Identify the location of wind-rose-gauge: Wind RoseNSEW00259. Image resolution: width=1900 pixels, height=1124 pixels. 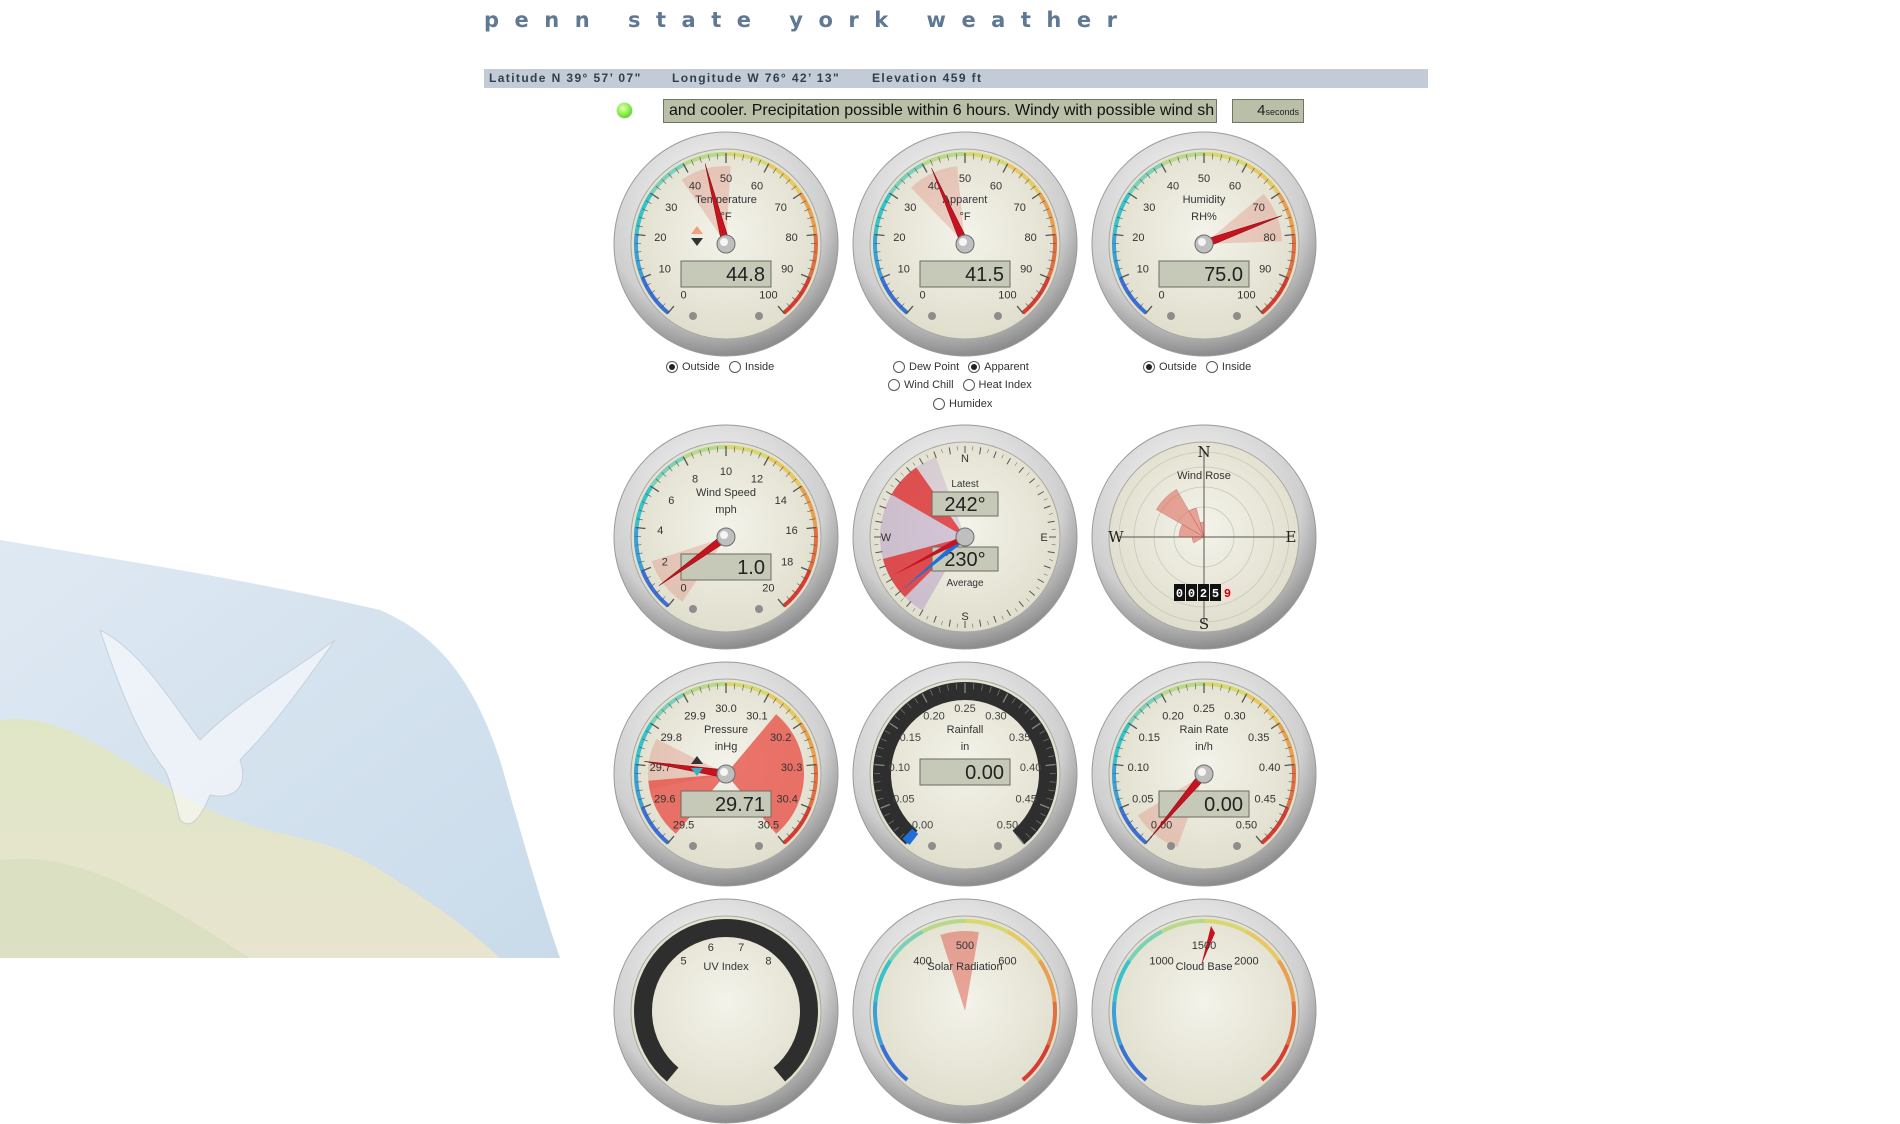
(1204, 537).